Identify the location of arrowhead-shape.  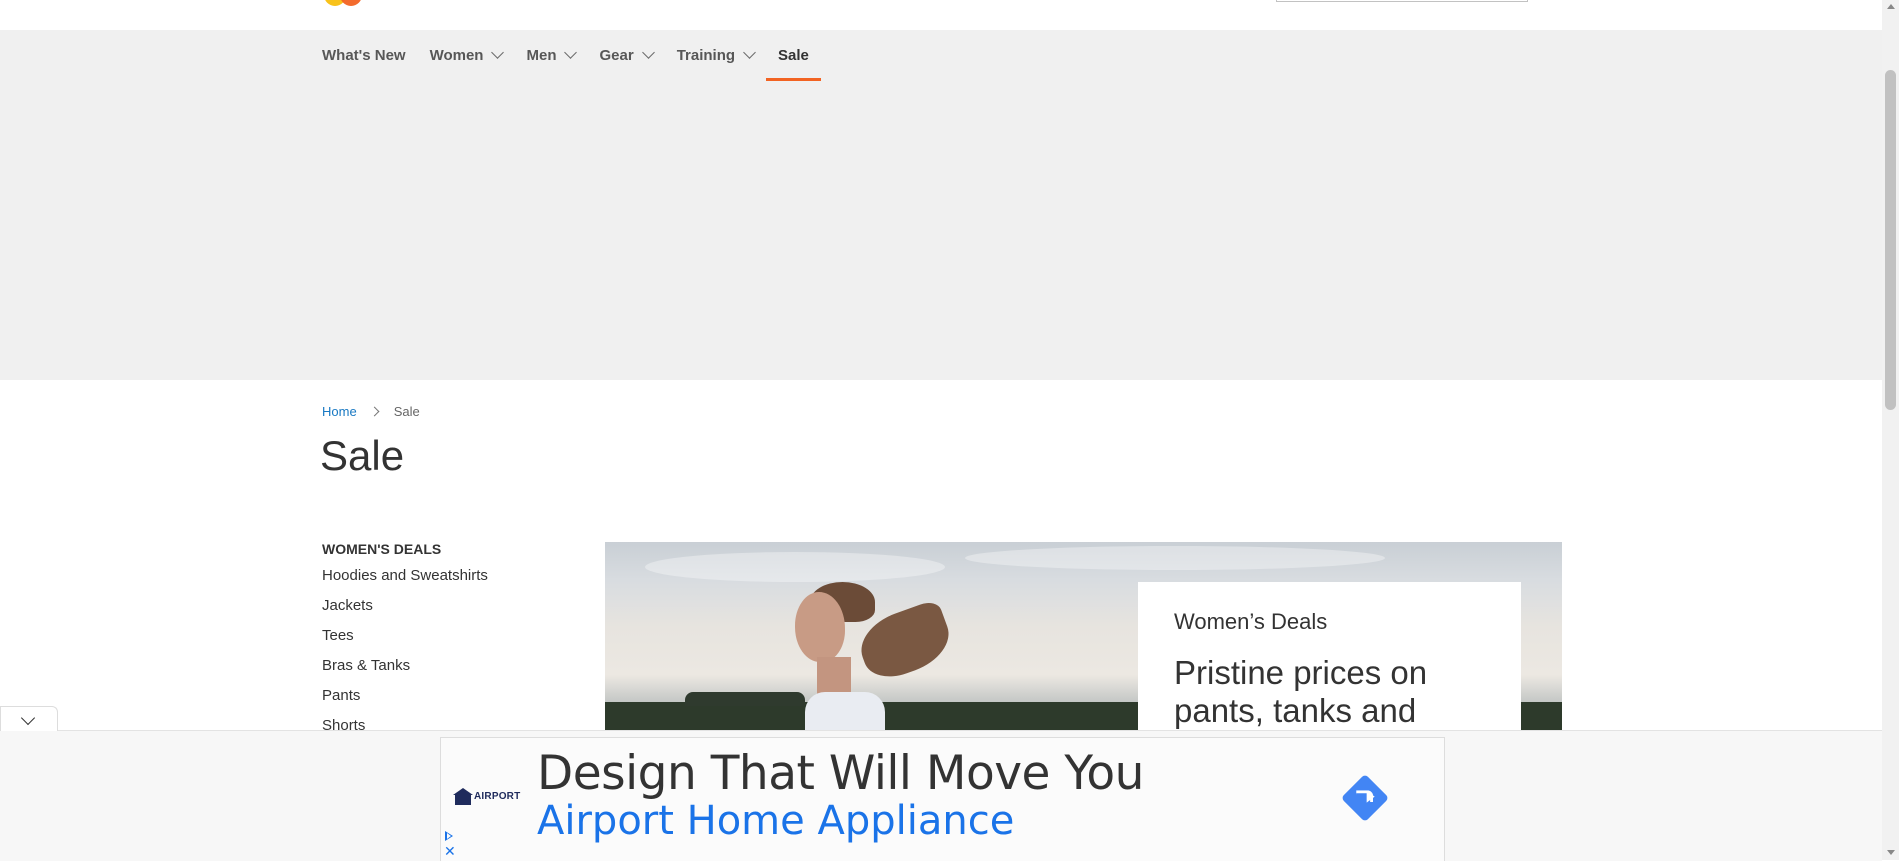
(1370, 796).